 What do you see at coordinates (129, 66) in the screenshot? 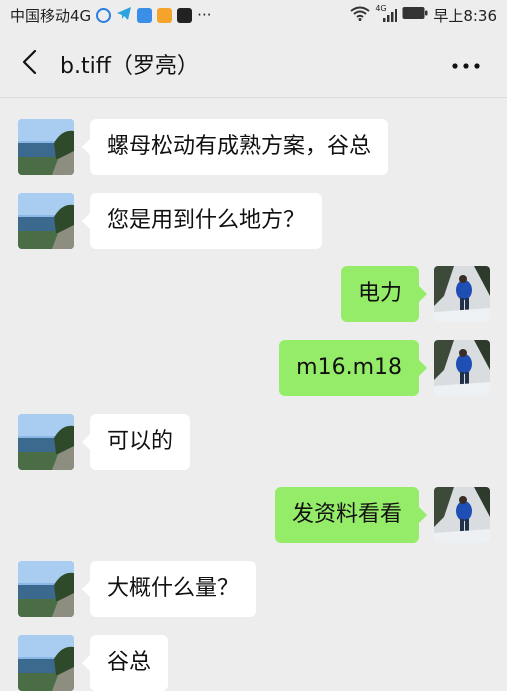
I see `chat-title: b.tiff（罗亮）` at bounding box center [129, 66].